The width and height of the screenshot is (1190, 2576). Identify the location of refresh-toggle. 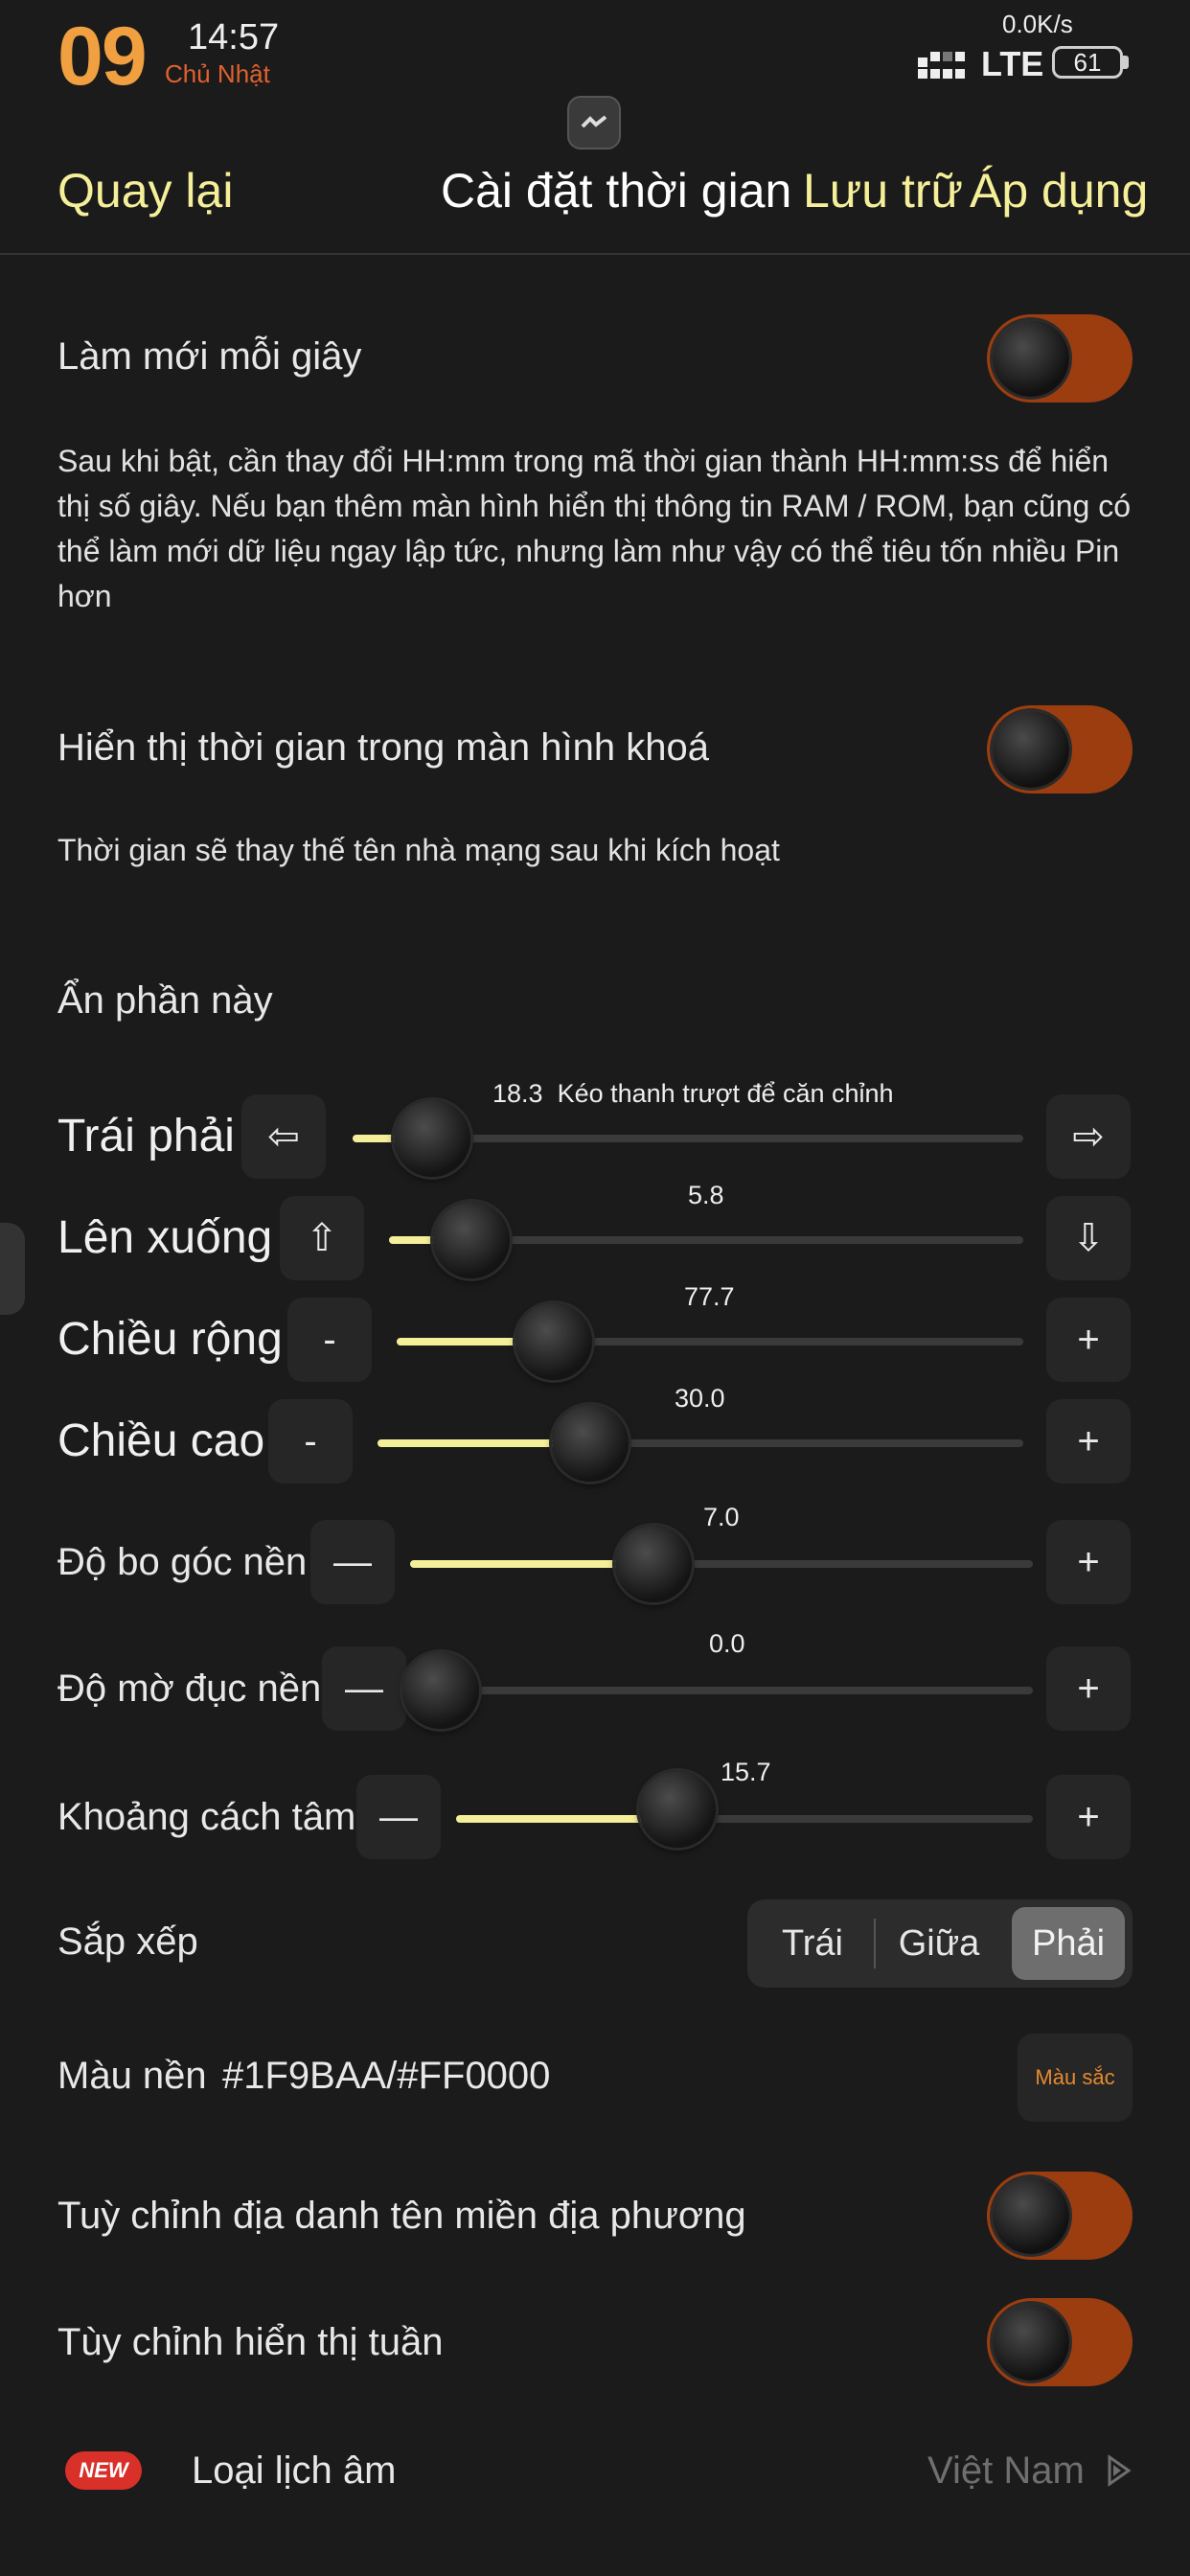
(1060, 358).